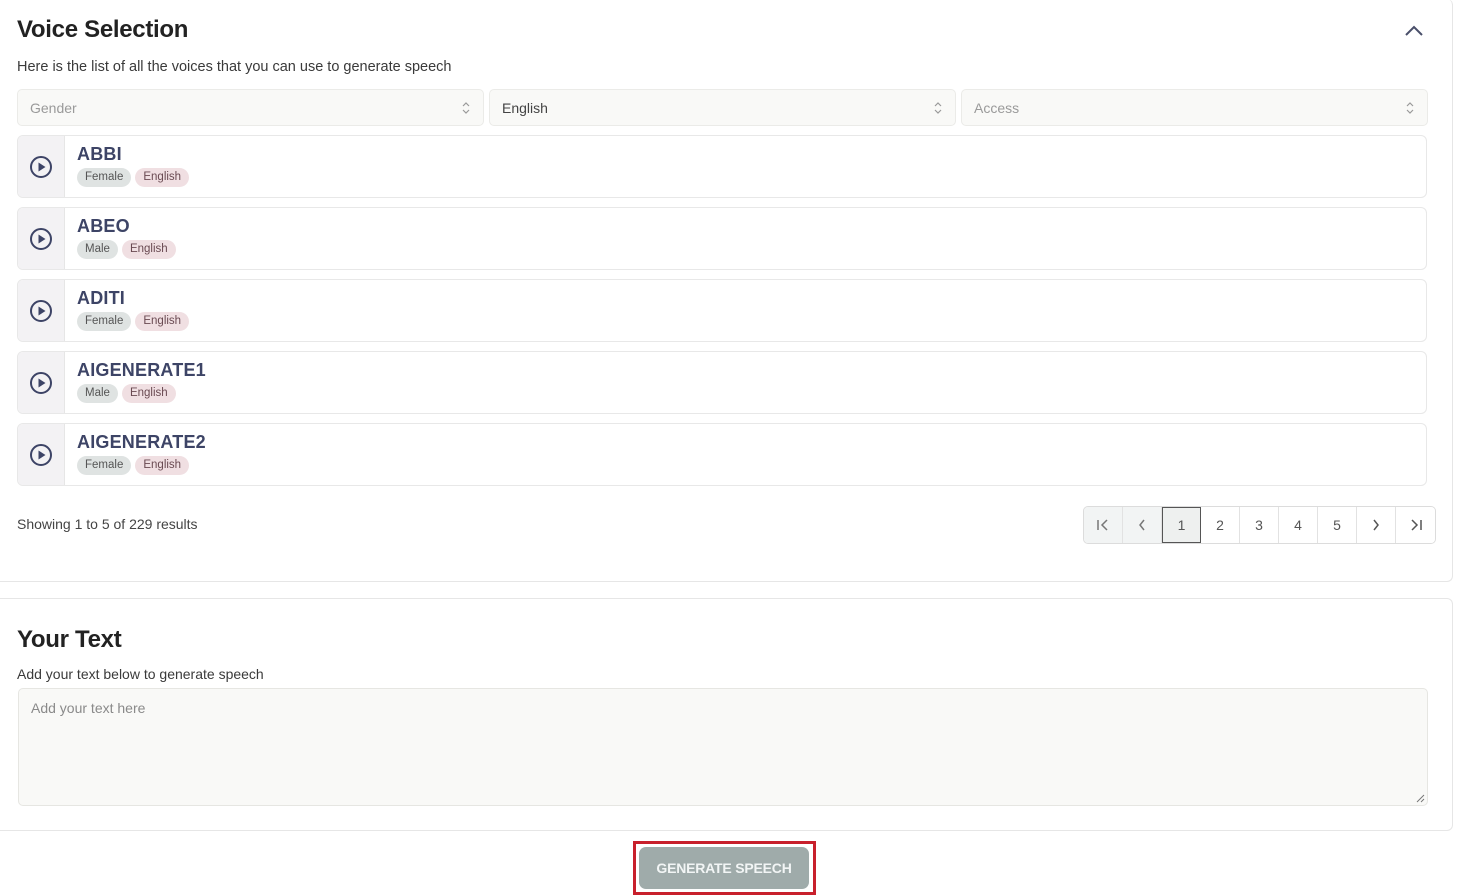 This screenshot has height=896, width=1475. Describe the element at coordinates (525, 107) in the screenshot. I see `language-select-value: English` at that location.